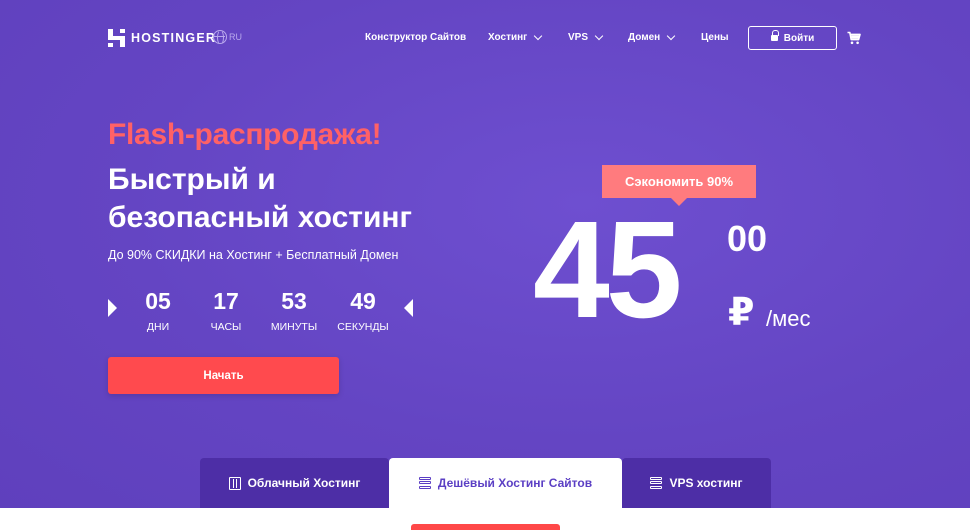  I want to click on globe-icon, so click(220, 37).